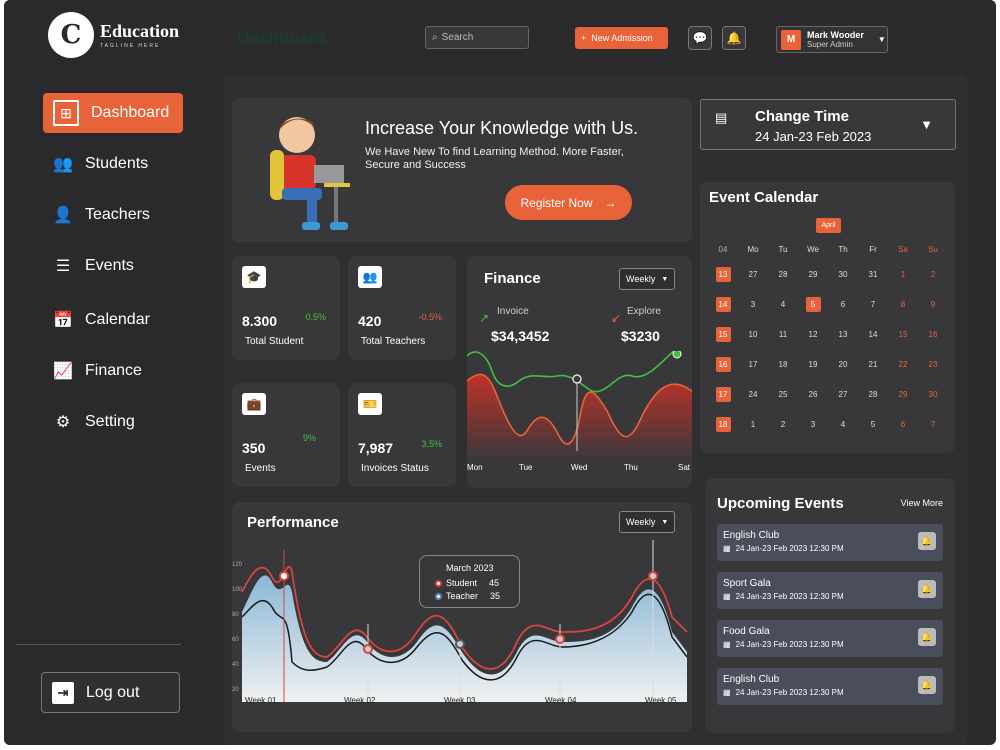  I want to click on finance-period-select: Weekly ▼, so click(647, 279).